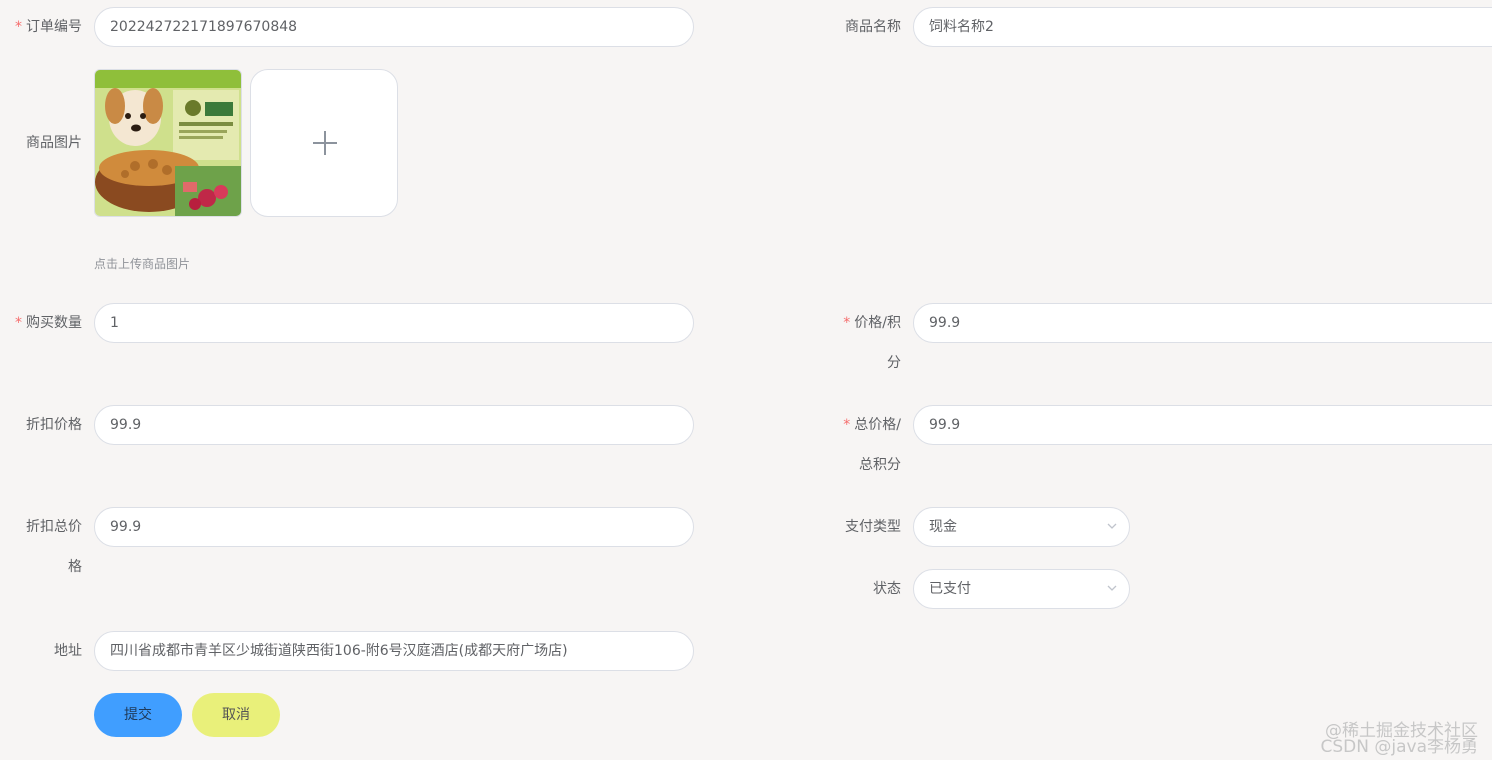  What do you see at coordinates (75, 567) in the screenshot?
I see `discount-total-label-line2: 格` at bounding box center [75, 567].